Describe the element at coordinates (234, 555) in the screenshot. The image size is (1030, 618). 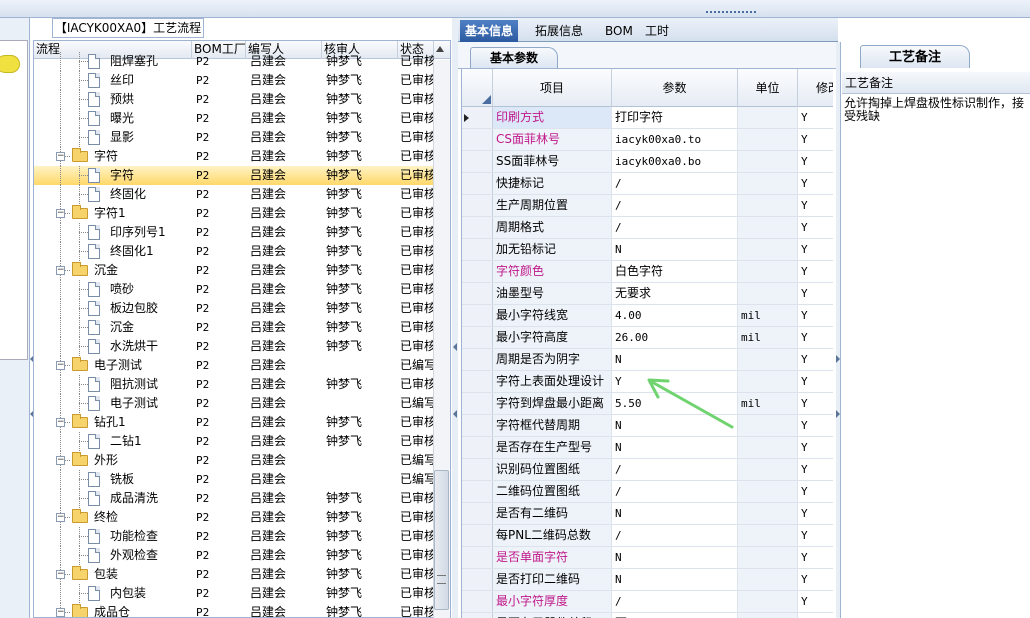
I see `tree-row: 外观检查 P2 吕建会 钟梦飞 已审核` at that location.